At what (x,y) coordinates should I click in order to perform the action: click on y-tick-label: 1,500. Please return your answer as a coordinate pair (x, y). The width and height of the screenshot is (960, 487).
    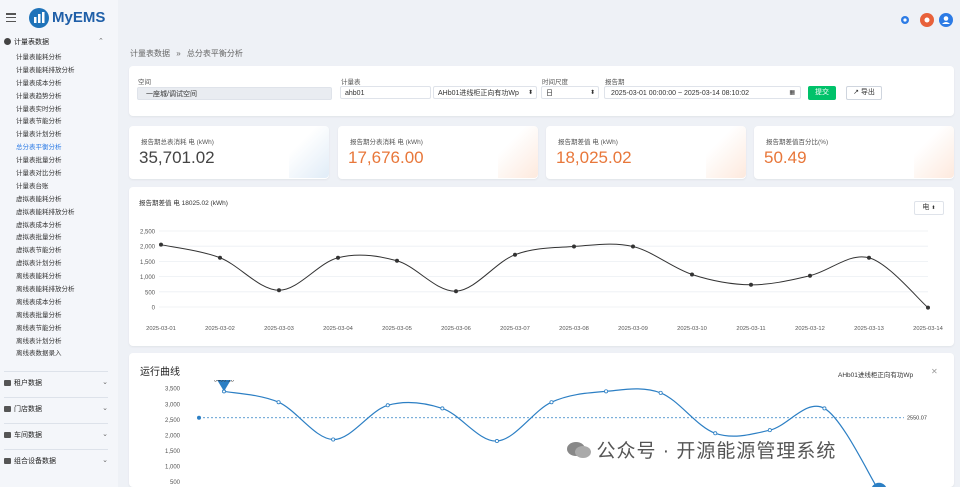
    Looking at the image, I should click on (148, 263).